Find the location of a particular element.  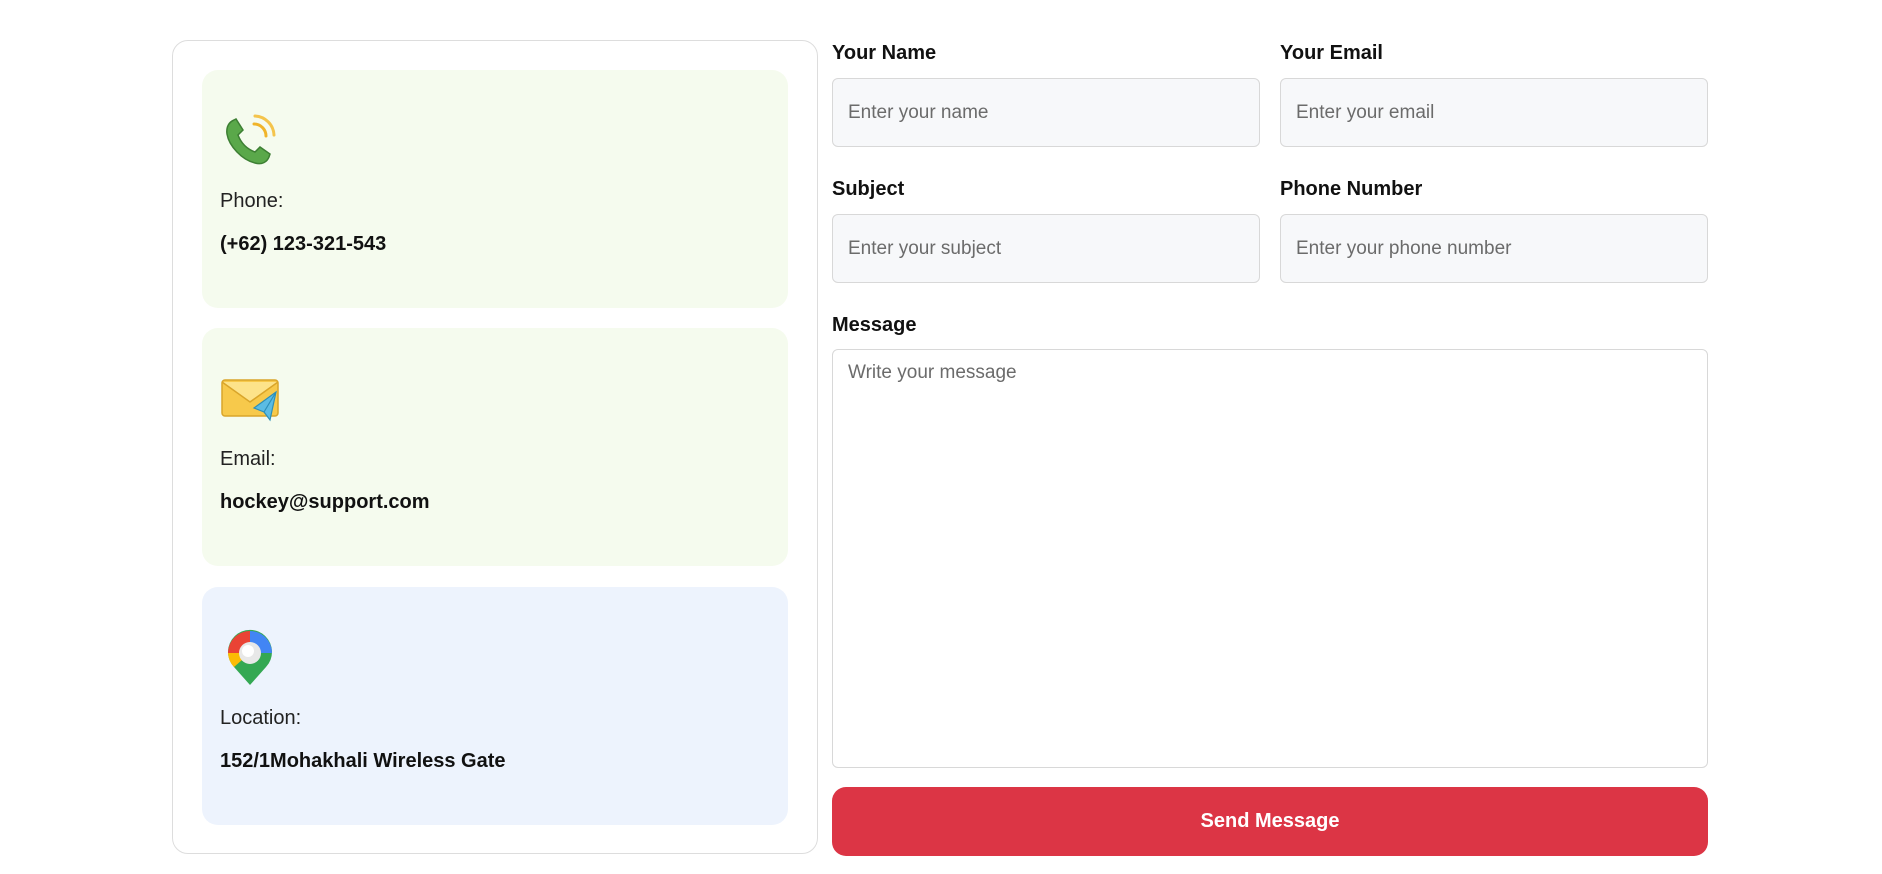

email-card: Email: hockey@support.com is located at coordinates (495, 447).